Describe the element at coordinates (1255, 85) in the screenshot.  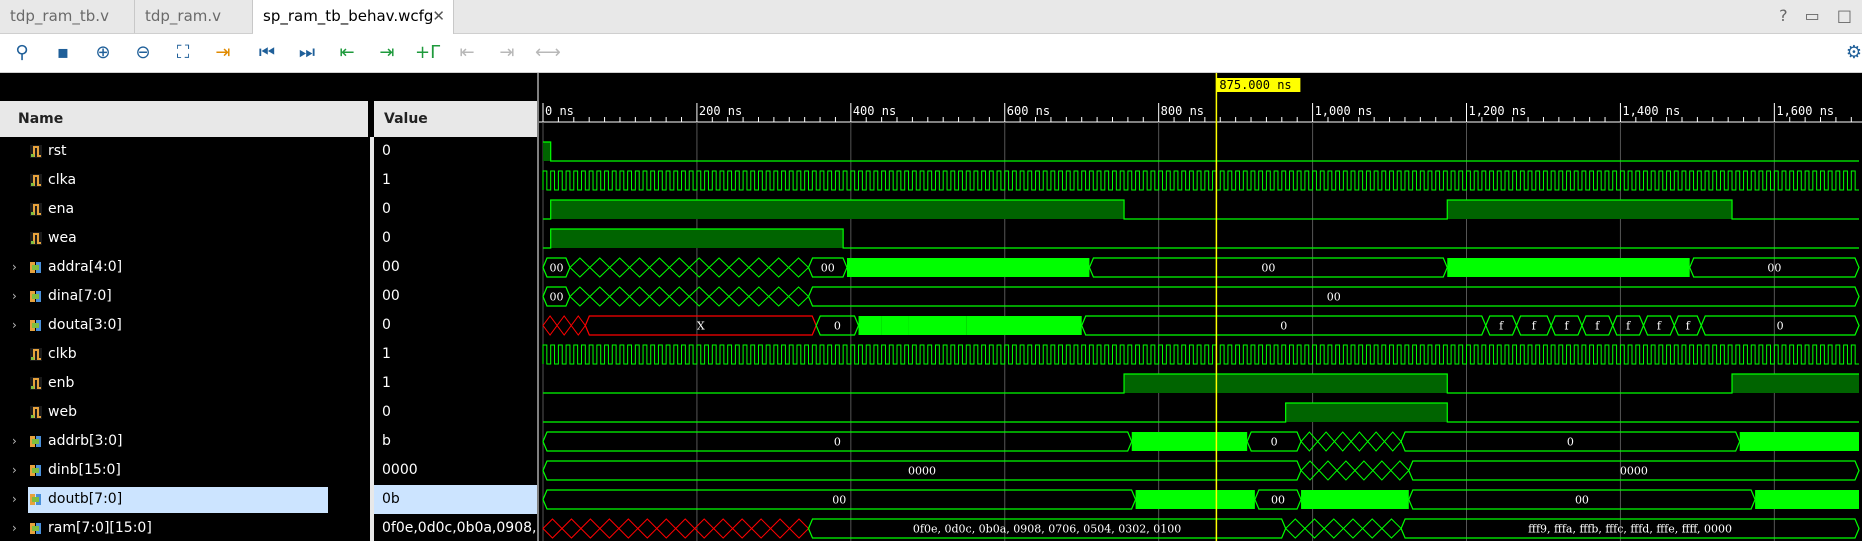
I see `cursor-time-label: 875.000 ns` at that location.